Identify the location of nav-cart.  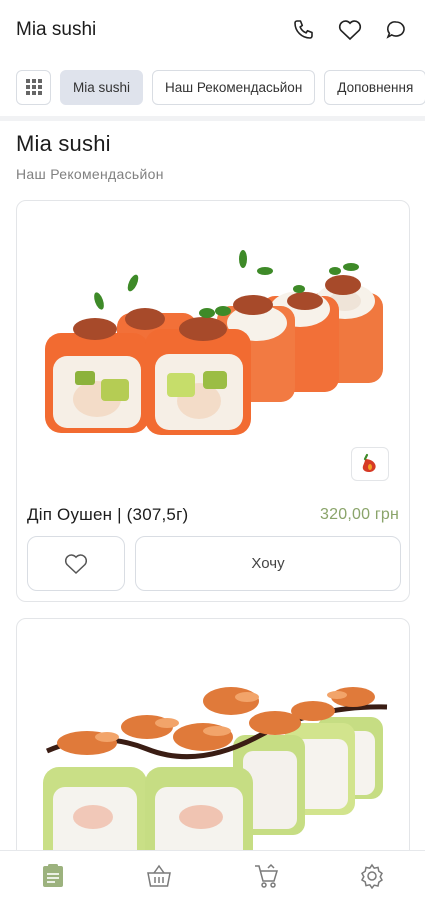
(266, 876).